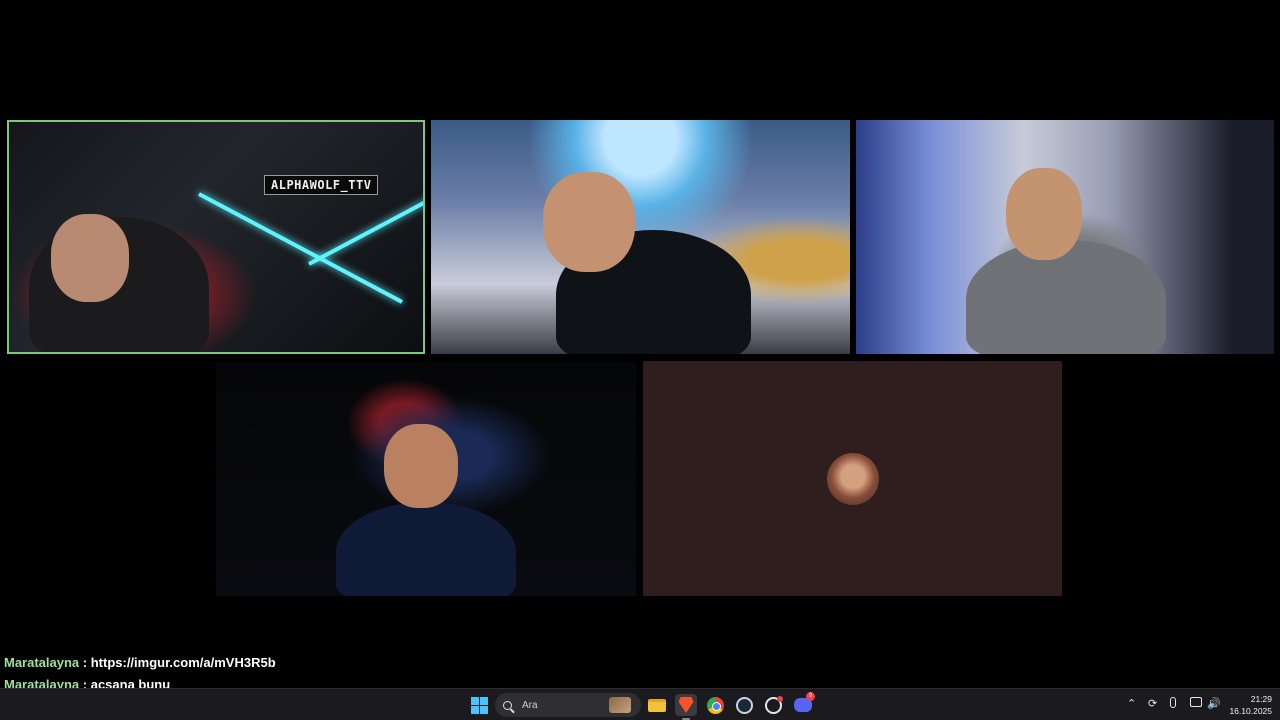  What do you see at coordinates (321, 185) in the screenshot?
I see `streamer-name-plate: ALPHAWOLF_TTV` at bounding box center [321, 185].